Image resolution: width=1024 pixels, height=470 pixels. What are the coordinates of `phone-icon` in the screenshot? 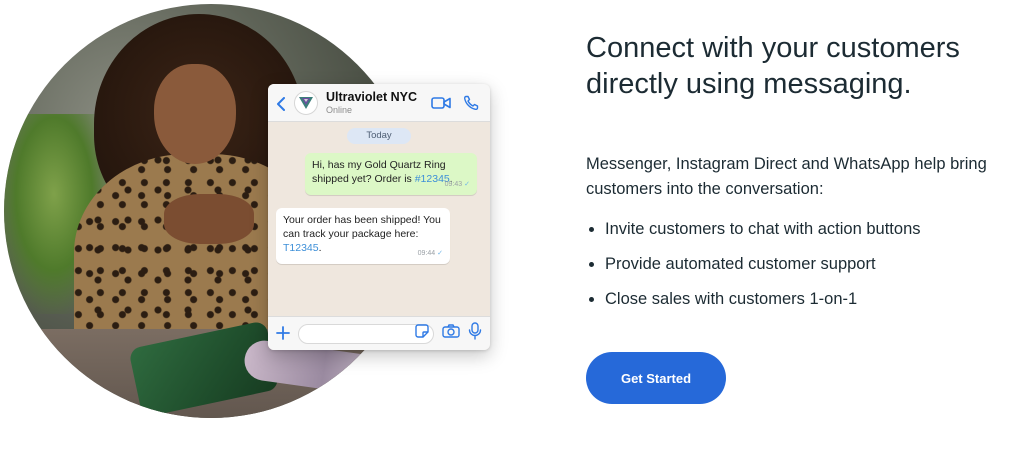 It's located at (471, 103).